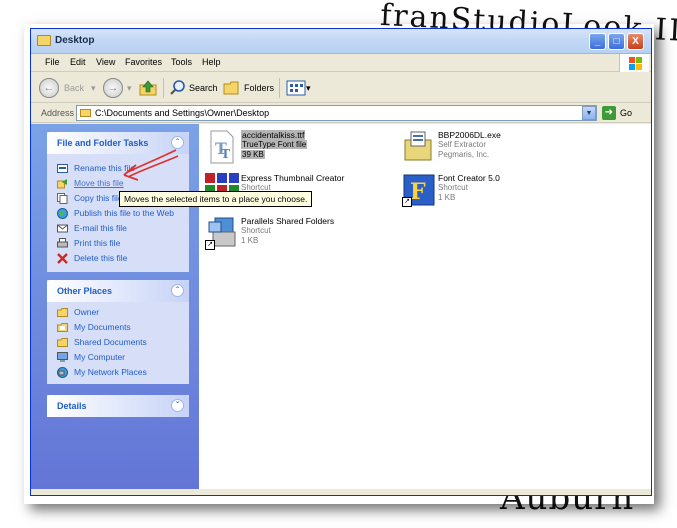  What do you see at coordinates (341, 492) in the screenshot?
I see `status-bar` at bounding box center [341, 492].